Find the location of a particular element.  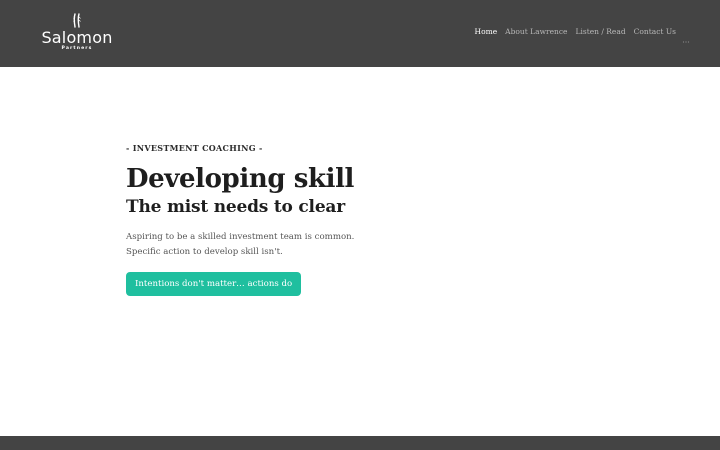

nav-item-listen-read: Listen / Read is located at coordinates (600, 31).